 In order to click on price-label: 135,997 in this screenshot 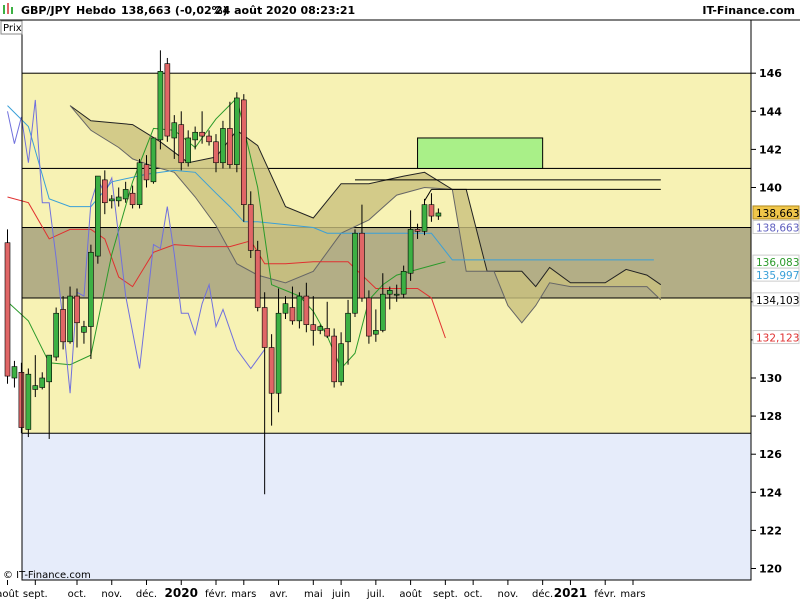, I will do `click(776, 274)`.